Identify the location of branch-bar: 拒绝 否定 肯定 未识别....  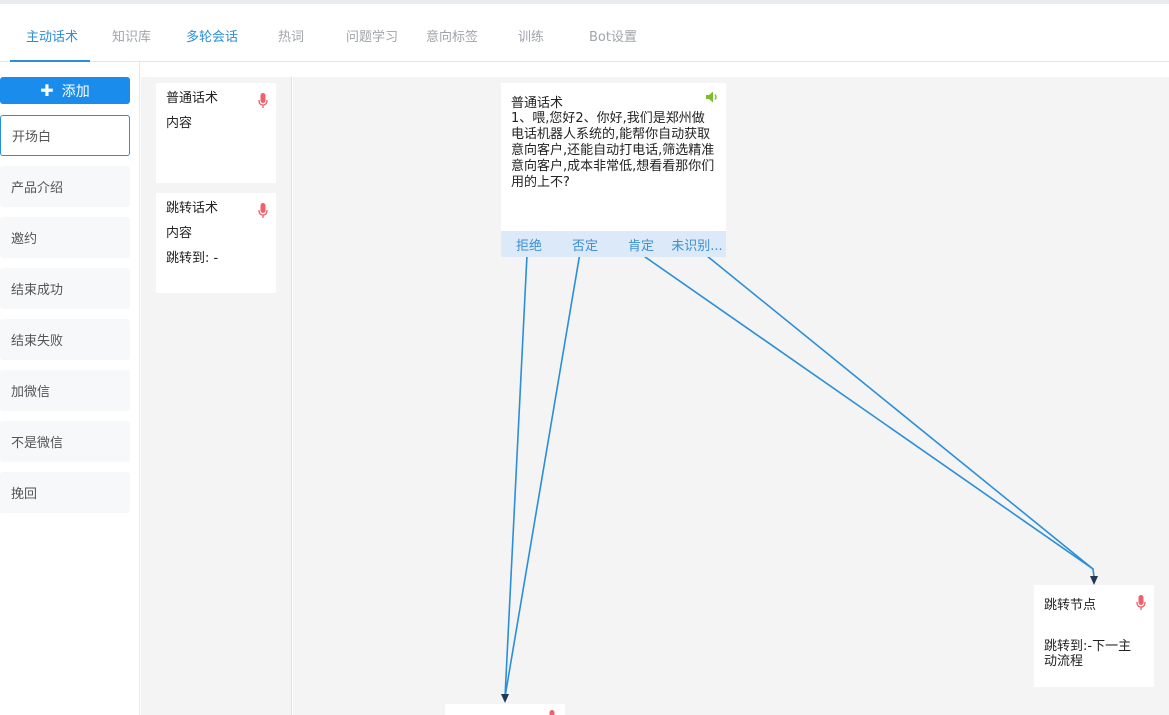
(613, 244).